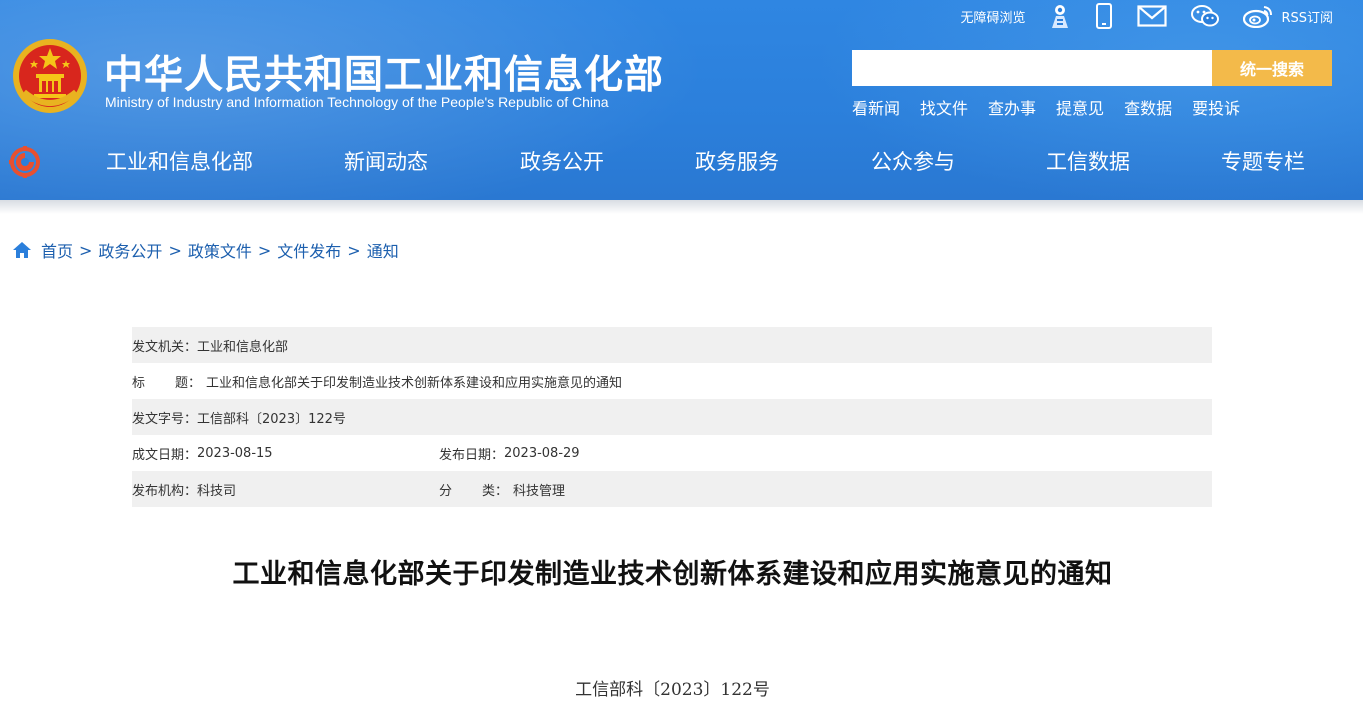 Image resolution: width=1363 pixels, height=706 pixels. I want to click on mail-icon, so click(1152, 16).